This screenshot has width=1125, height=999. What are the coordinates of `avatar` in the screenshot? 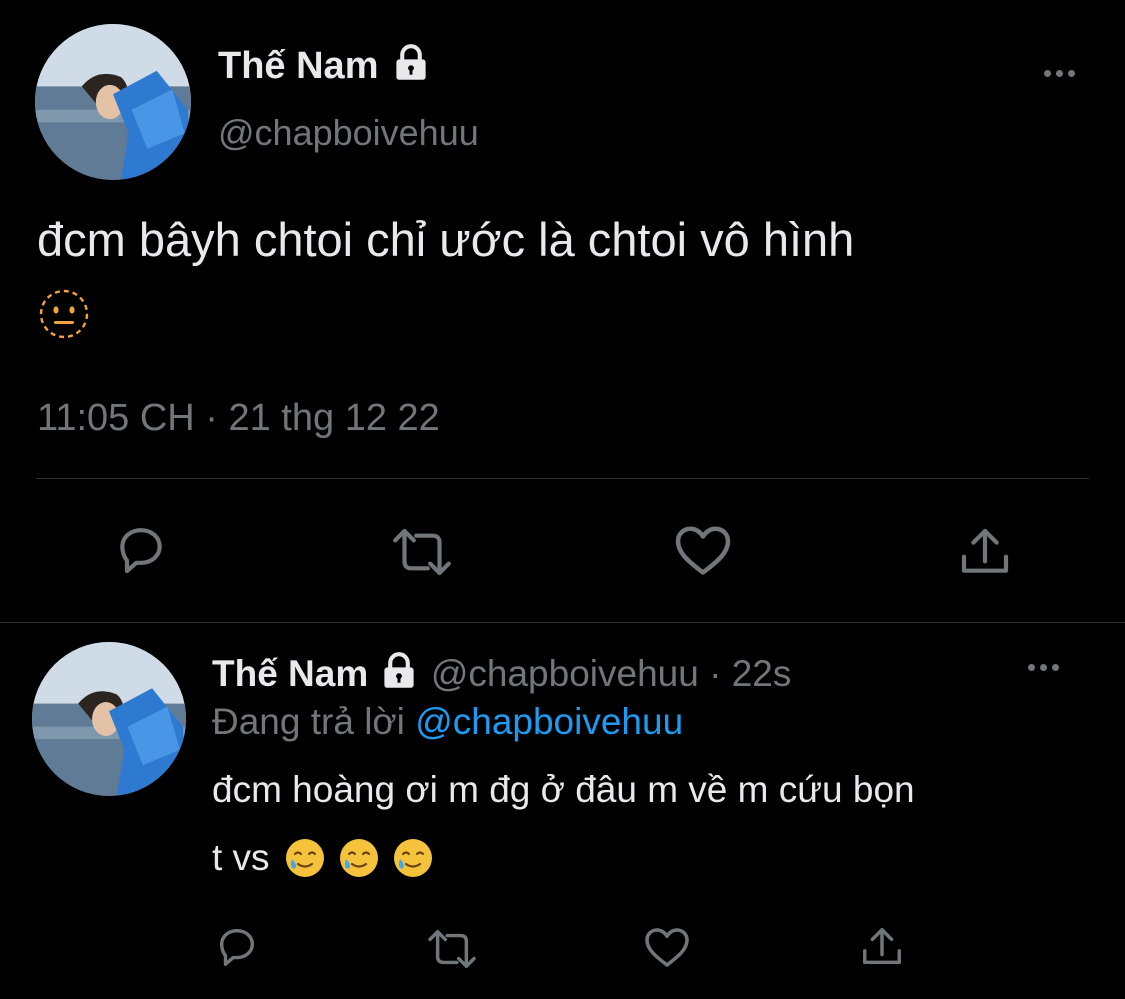 It's located at (113, 102).